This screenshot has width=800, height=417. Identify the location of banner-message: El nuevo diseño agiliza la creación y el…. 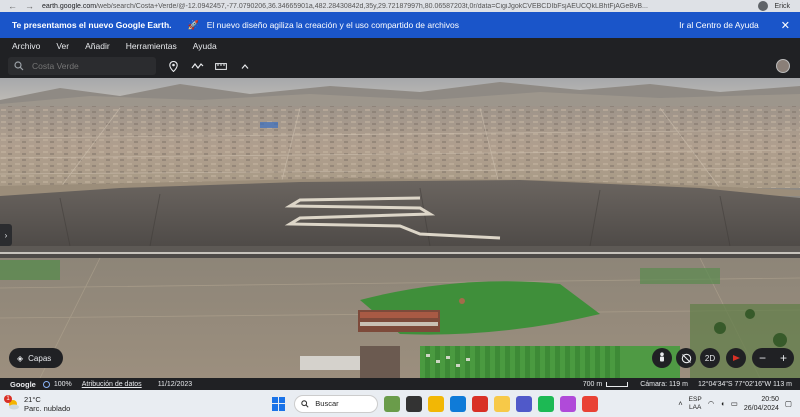
(333, 25).